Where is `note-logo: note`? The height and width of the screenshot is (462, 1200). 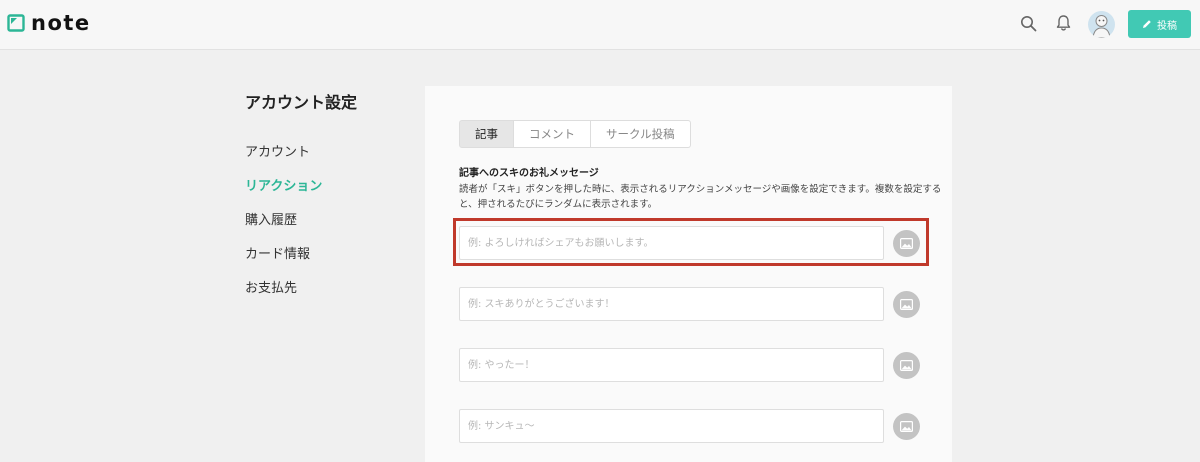
note-logo: note is located at coordinates (49, 23).